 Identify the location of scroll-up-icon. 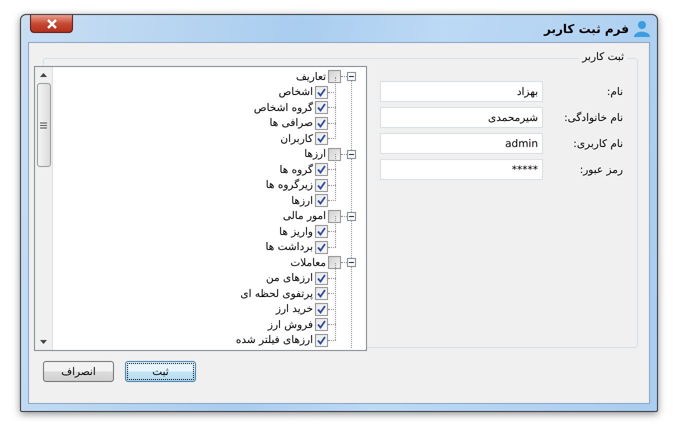
(43, 75).